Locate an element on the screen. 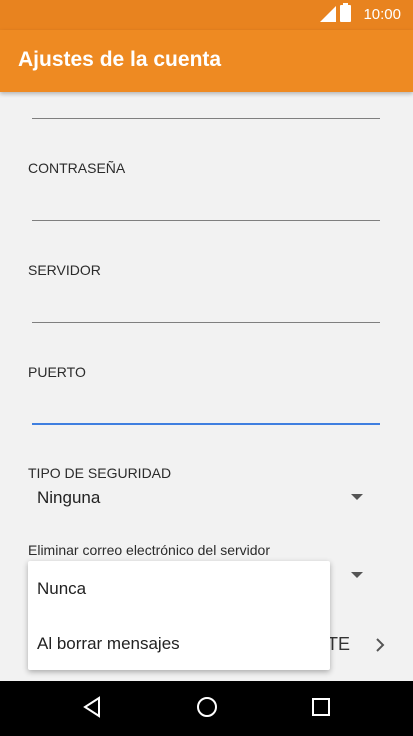 Image resolution: width=413 pixels, height=736 pixels. page-title: Ajustes de la cuenta is located at coordinates (120, 59).